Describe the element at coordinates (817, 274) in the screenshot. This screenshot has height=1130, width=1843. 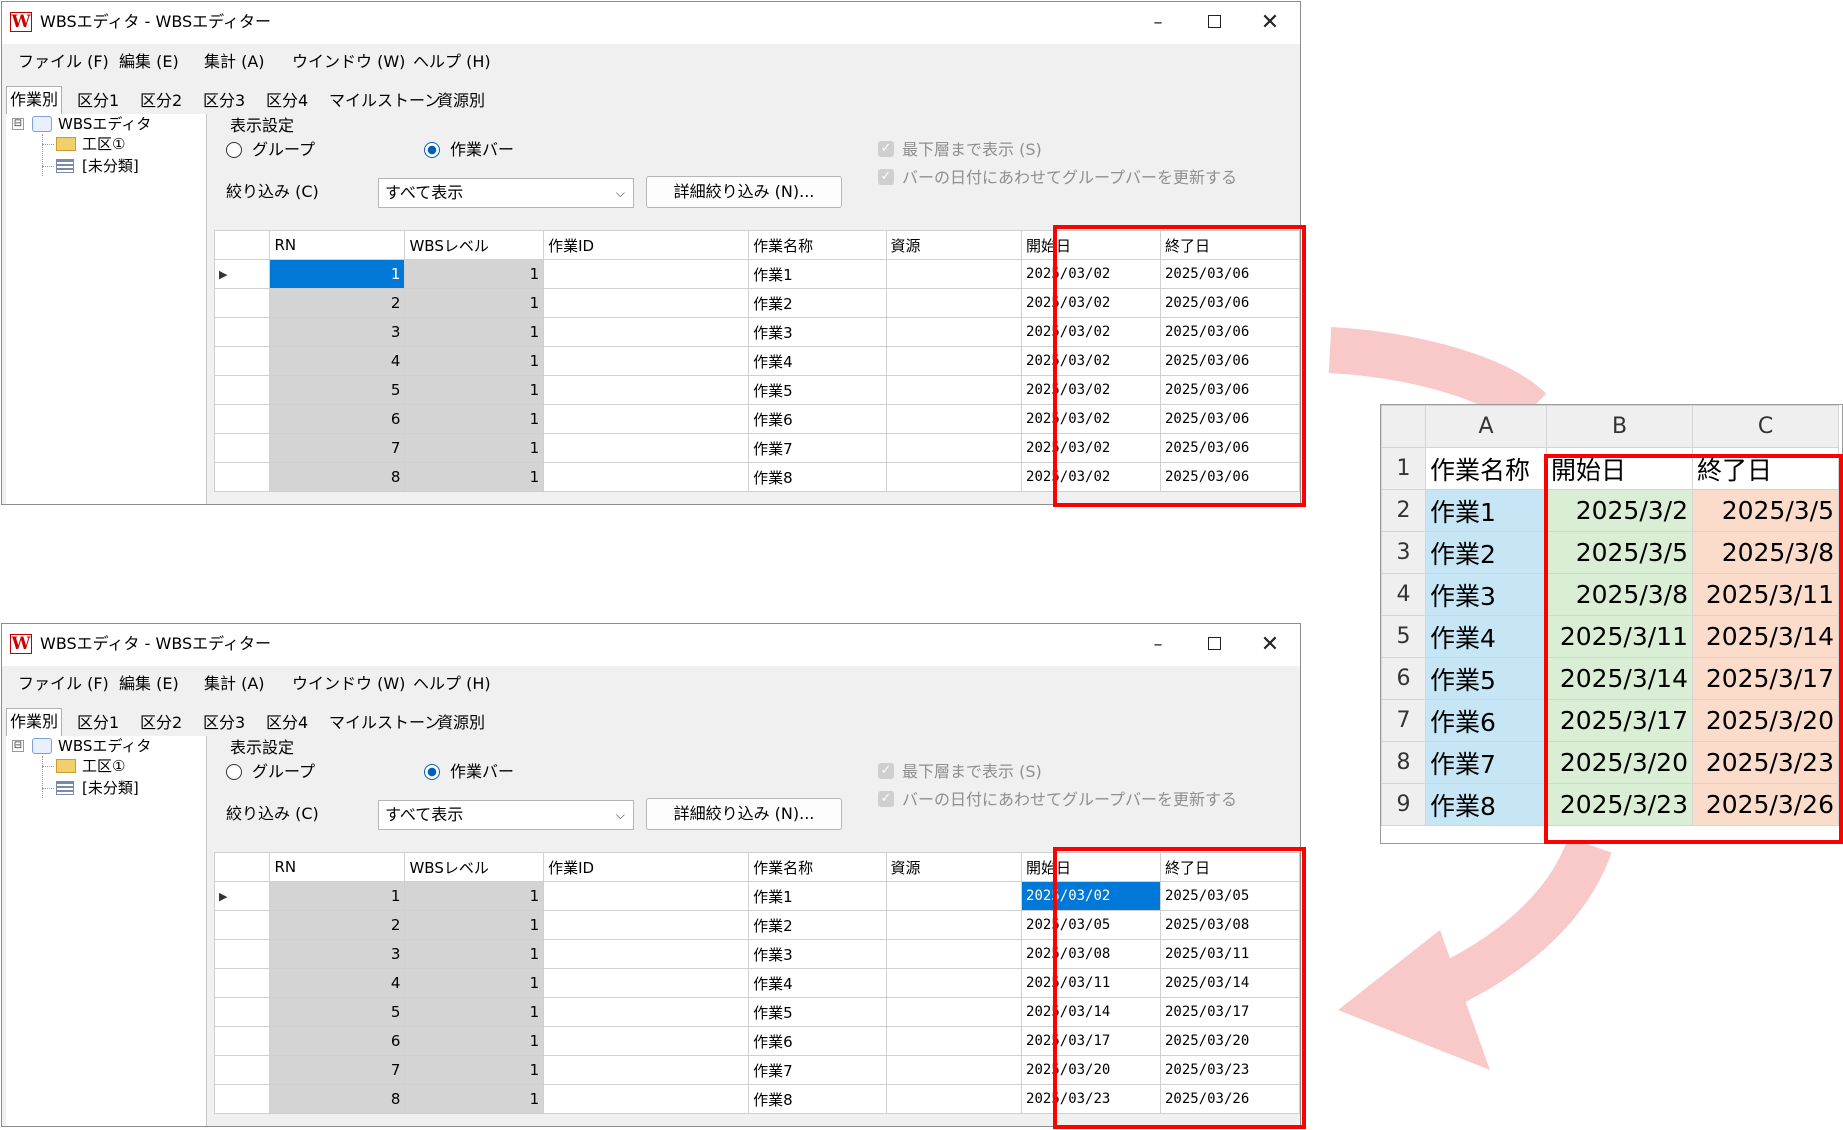
I see `cell-task-name: 作業1` at that location.